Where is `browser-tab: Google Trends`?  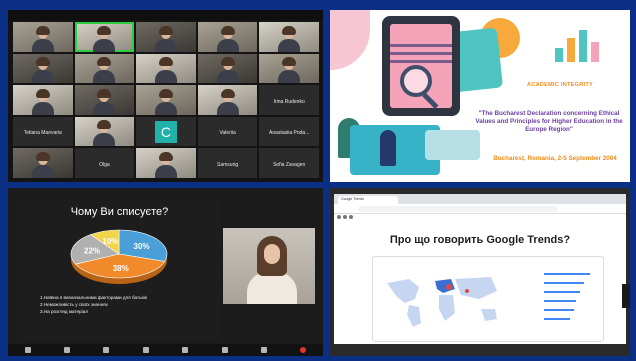
browser-tab: Google Trends is located at coordinates (368, 200).